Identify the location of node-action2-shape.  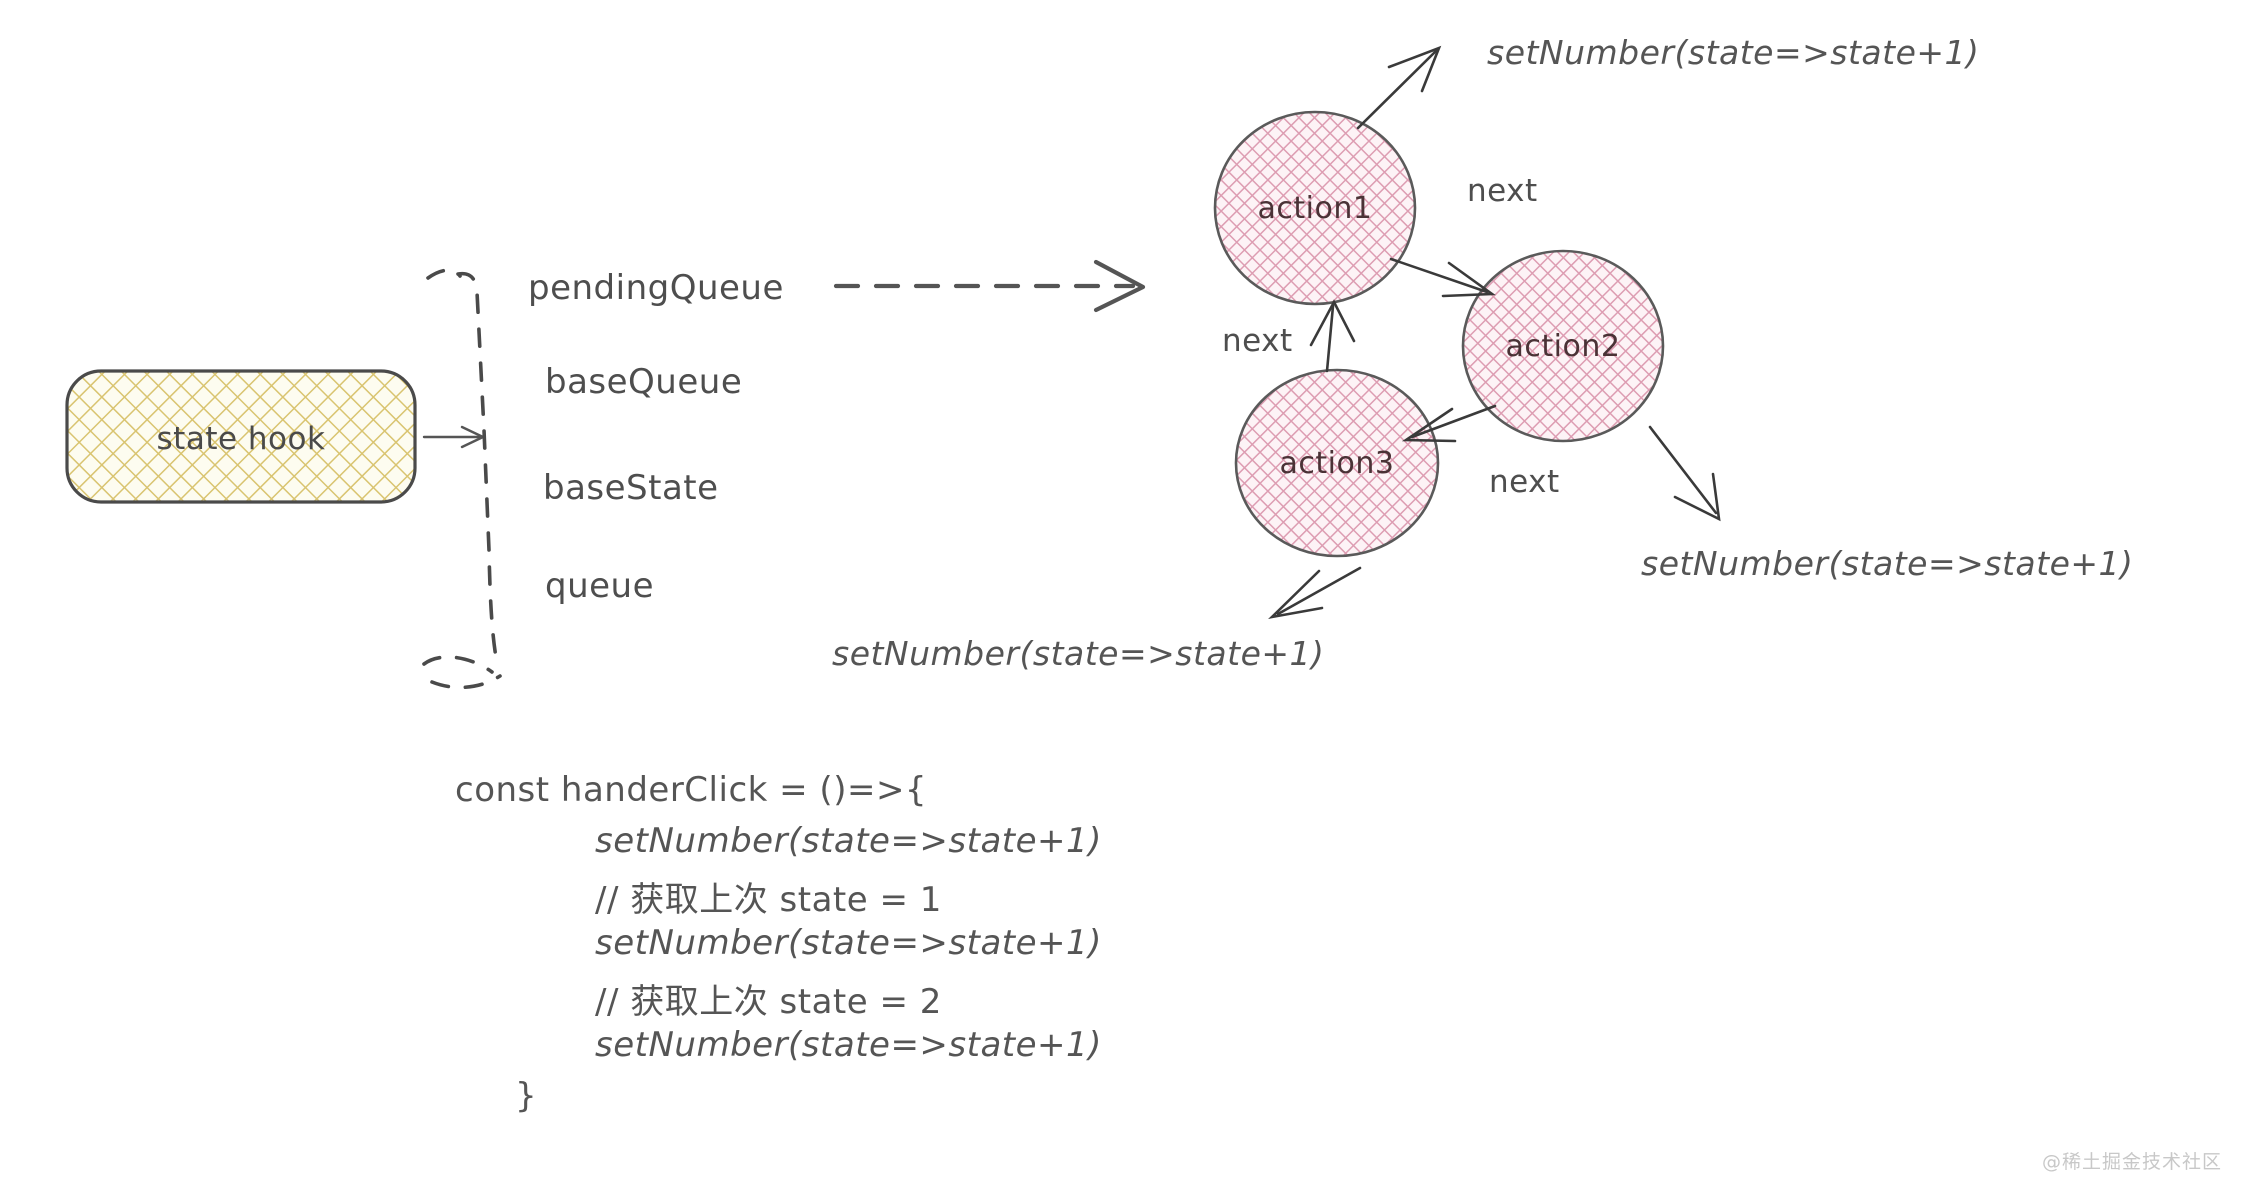
(1563, 346).